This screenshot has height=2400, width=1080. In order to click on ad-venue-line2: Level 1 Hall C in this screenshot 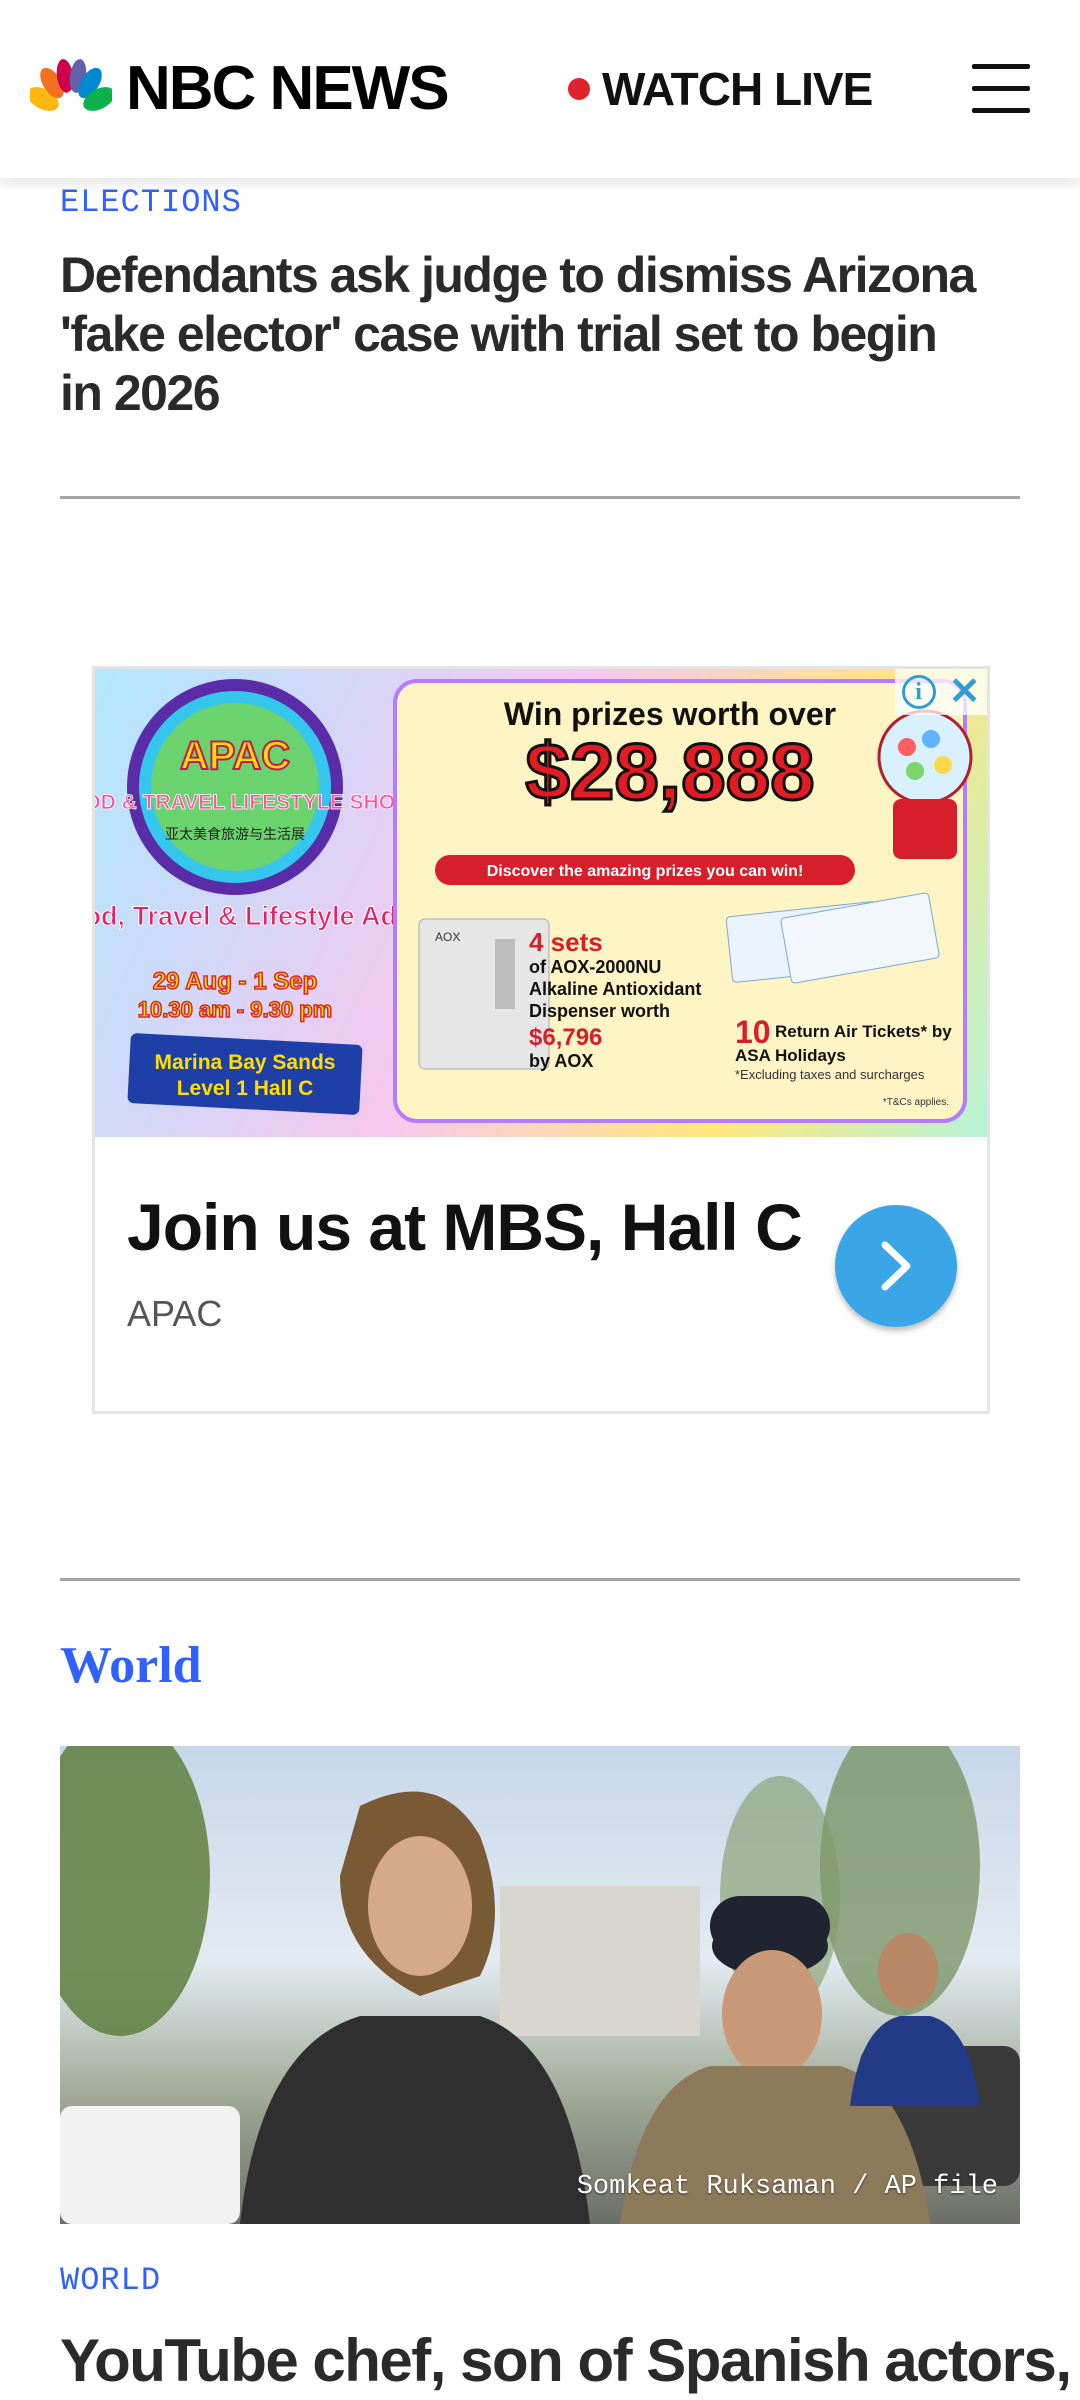, I will do `click(245, 1088)`.